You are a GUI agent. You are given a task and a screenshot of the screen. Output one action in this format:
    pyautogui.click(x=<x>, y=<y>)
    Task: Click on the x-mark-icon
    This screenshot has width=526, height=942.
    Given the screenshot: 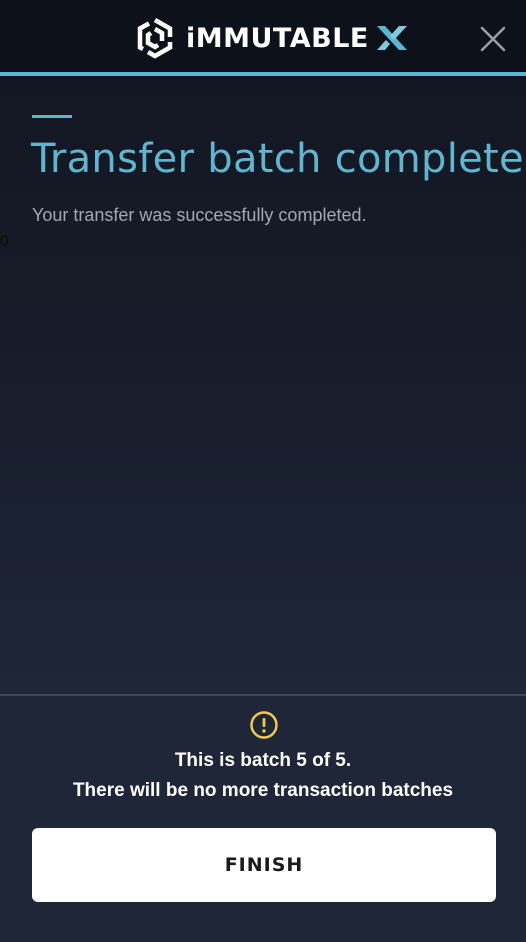 What is the action you would take?
    pyautogui.click(x=391, y=38)
    